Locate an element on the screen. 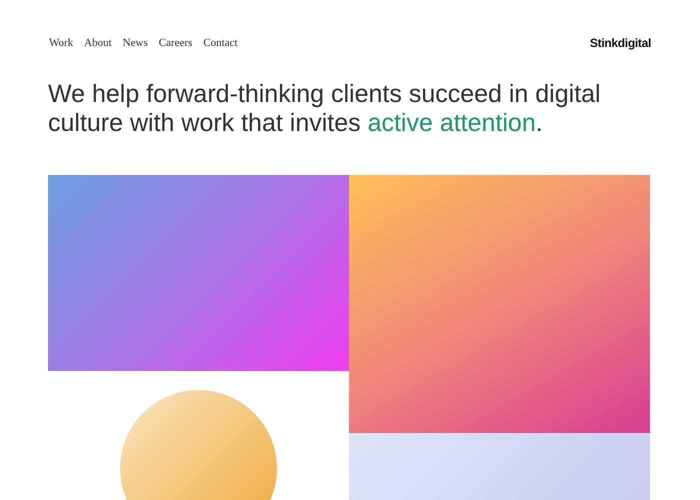  nav-link: Work is located at coordinates (61, 43).